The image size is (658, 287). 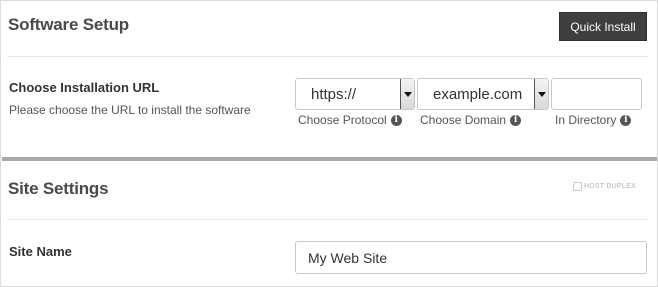 I want to click on protocol-sublabel: Choose Protocol i, so click(x=350, y=120).